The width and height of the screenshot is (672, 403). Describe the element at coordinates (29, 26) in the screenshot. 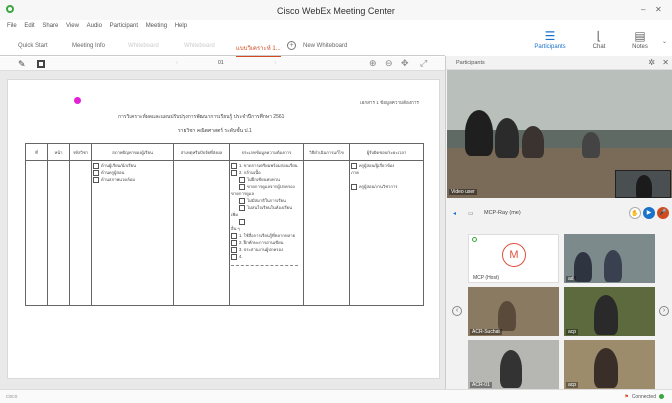

I see `menu-edit: Edit` at that location.